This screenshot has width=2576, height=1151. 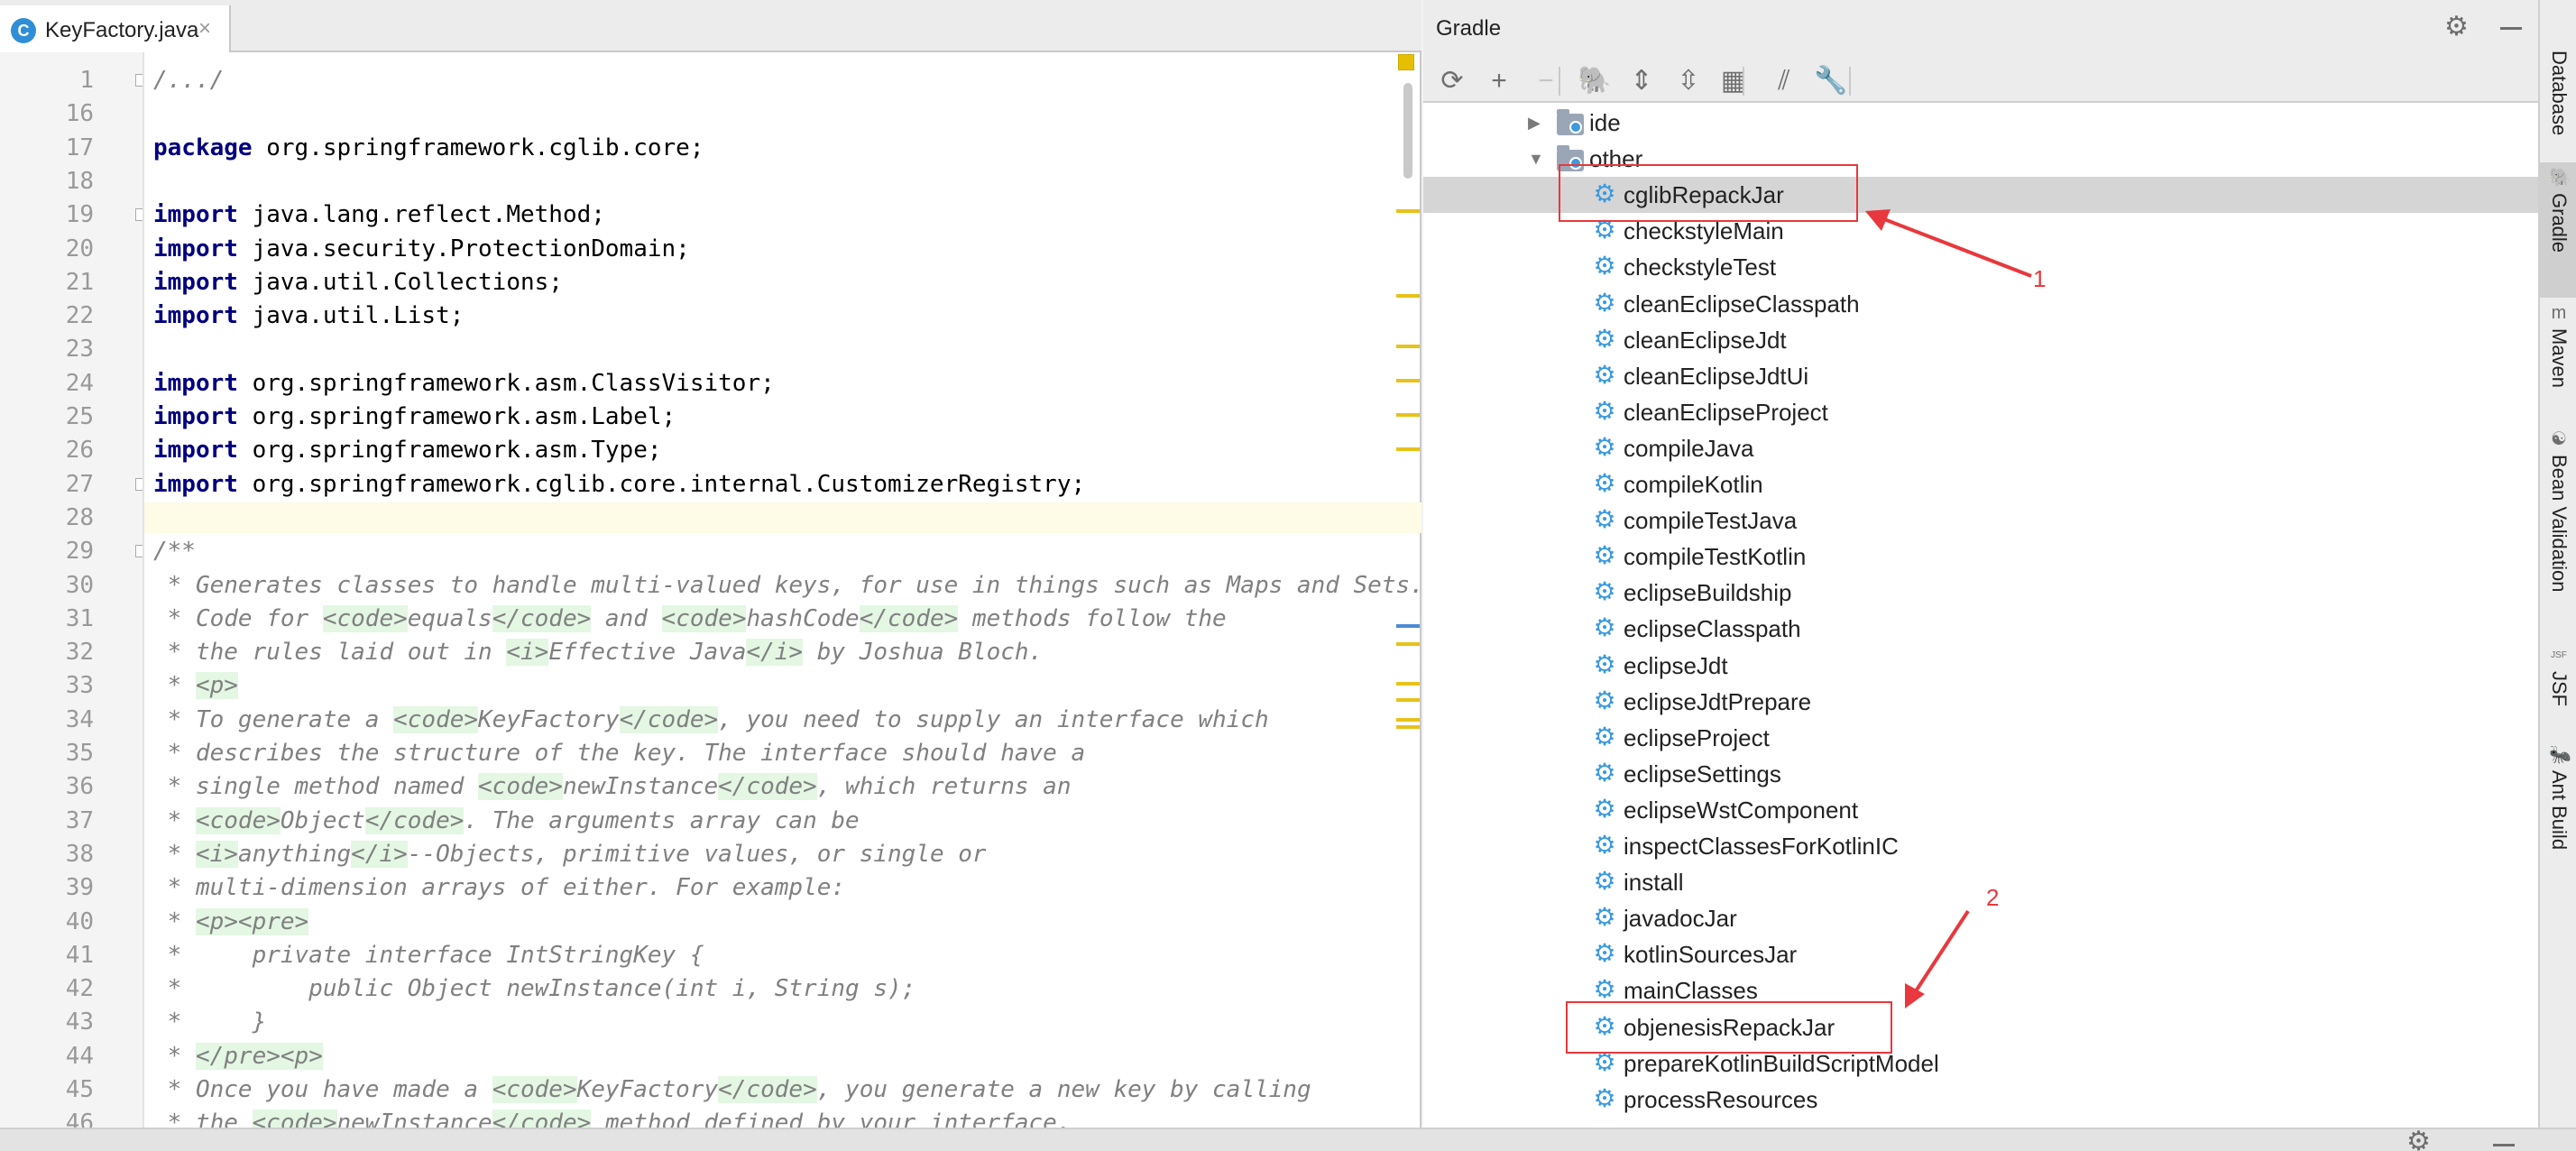 I want to click on code-token: org.springframework.asm.Label;, so click(x=456, y=416).